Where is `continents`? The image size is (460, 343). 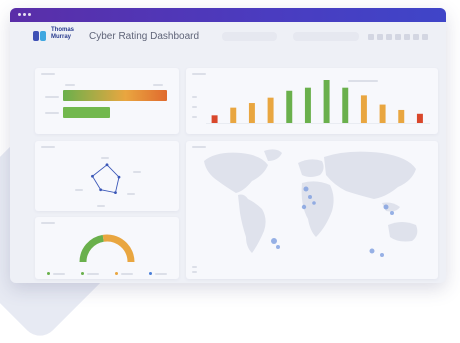
continents is located at coordinates (311, 201).